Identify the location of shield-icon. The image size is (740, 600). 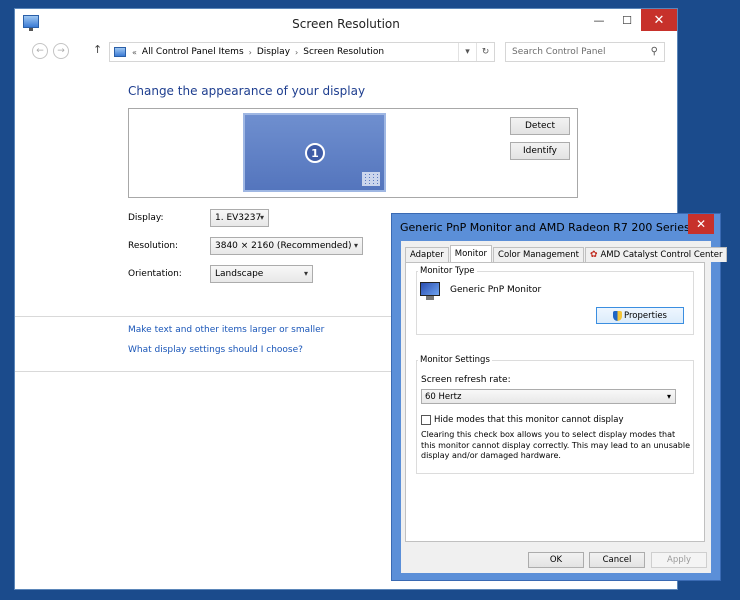
(618, 315).